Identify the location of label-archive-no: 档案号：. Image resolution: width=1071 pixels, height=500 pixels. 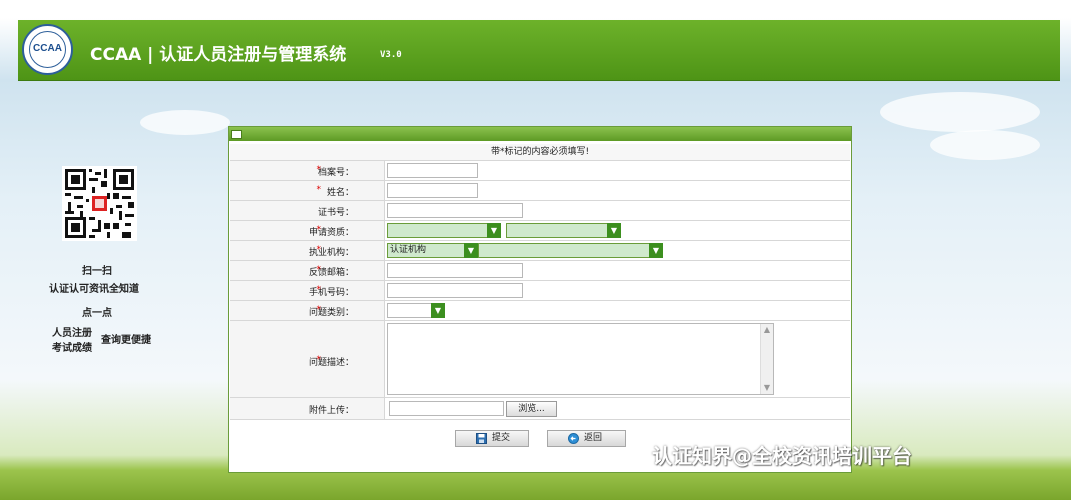
(335, 173).